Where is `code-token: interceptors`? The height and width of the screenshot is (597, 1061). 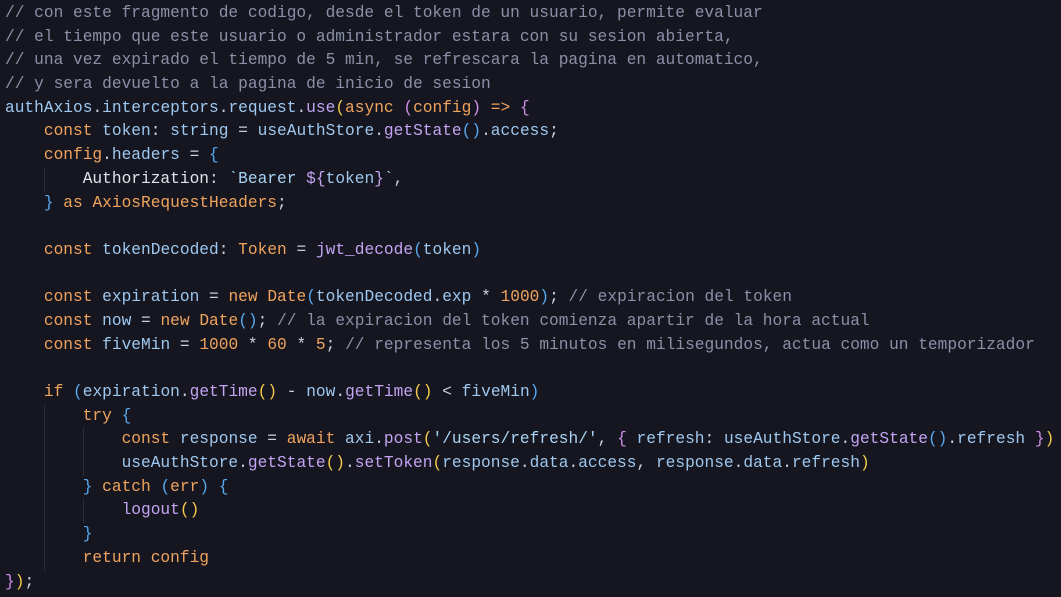 code-token: interceptors is located at coordinates (160, 107).